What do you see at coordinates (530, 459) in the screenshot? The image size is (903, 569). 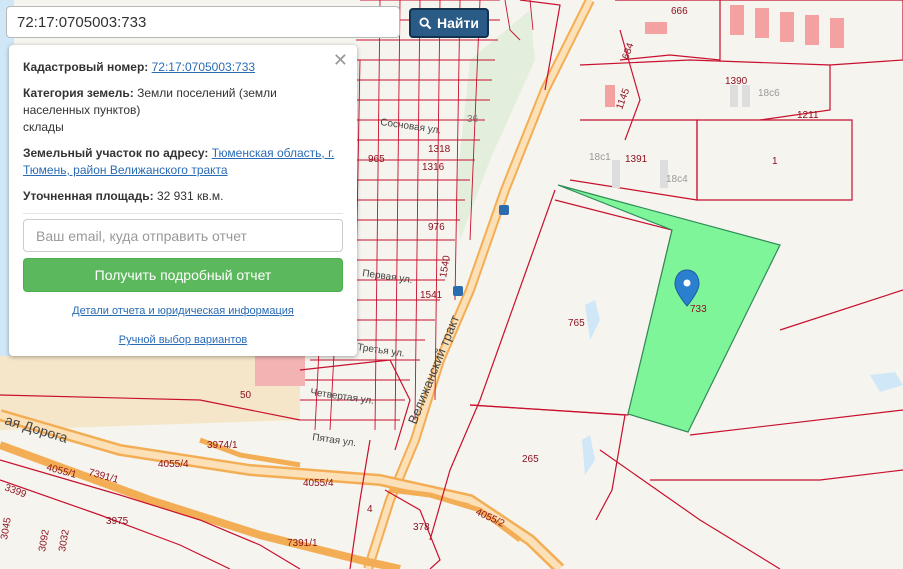 I see `parcel-label: 265` at bounding box center [530, 459].